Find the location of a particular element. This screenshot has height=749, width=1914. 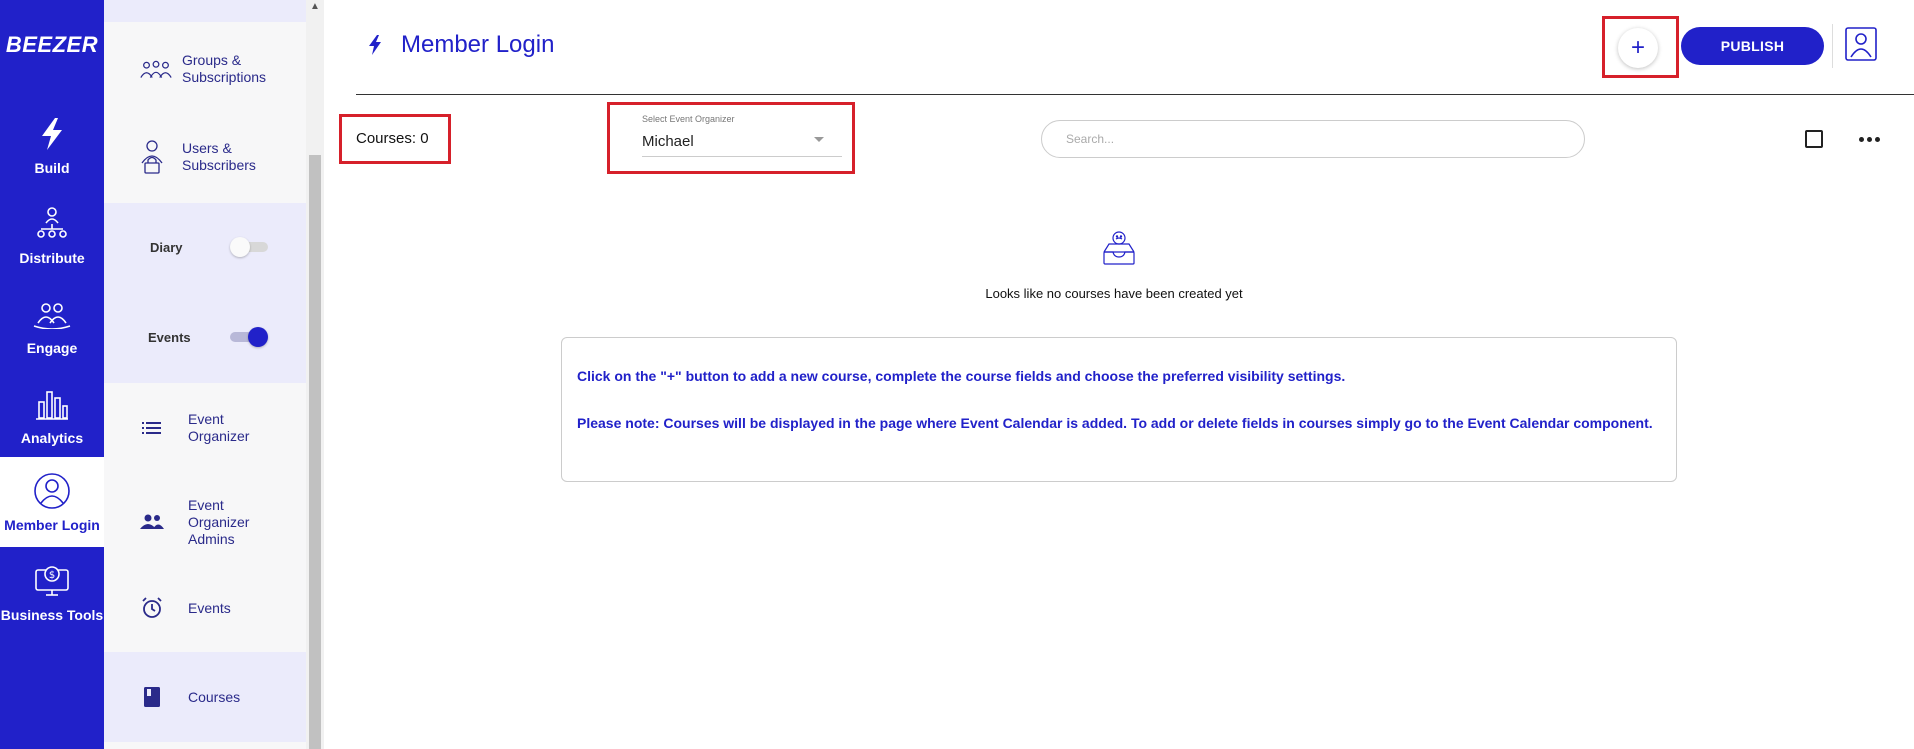

publish-button: PUBLISH is located at coordinates (1752, 46).